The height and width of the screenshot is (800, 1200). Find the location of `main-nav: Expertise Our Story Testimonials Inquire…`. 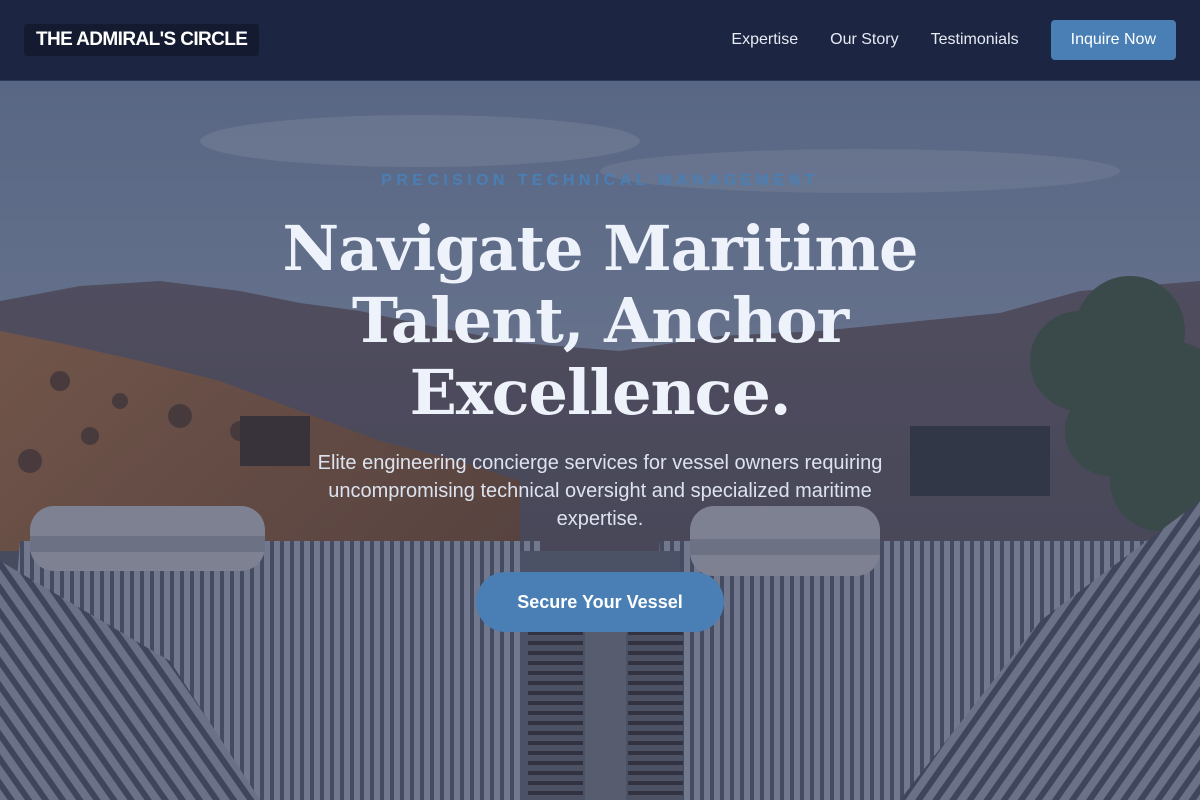

main-nav: Expertise Our Story Testimonials Inquire… is located at coordinates (953, 40).